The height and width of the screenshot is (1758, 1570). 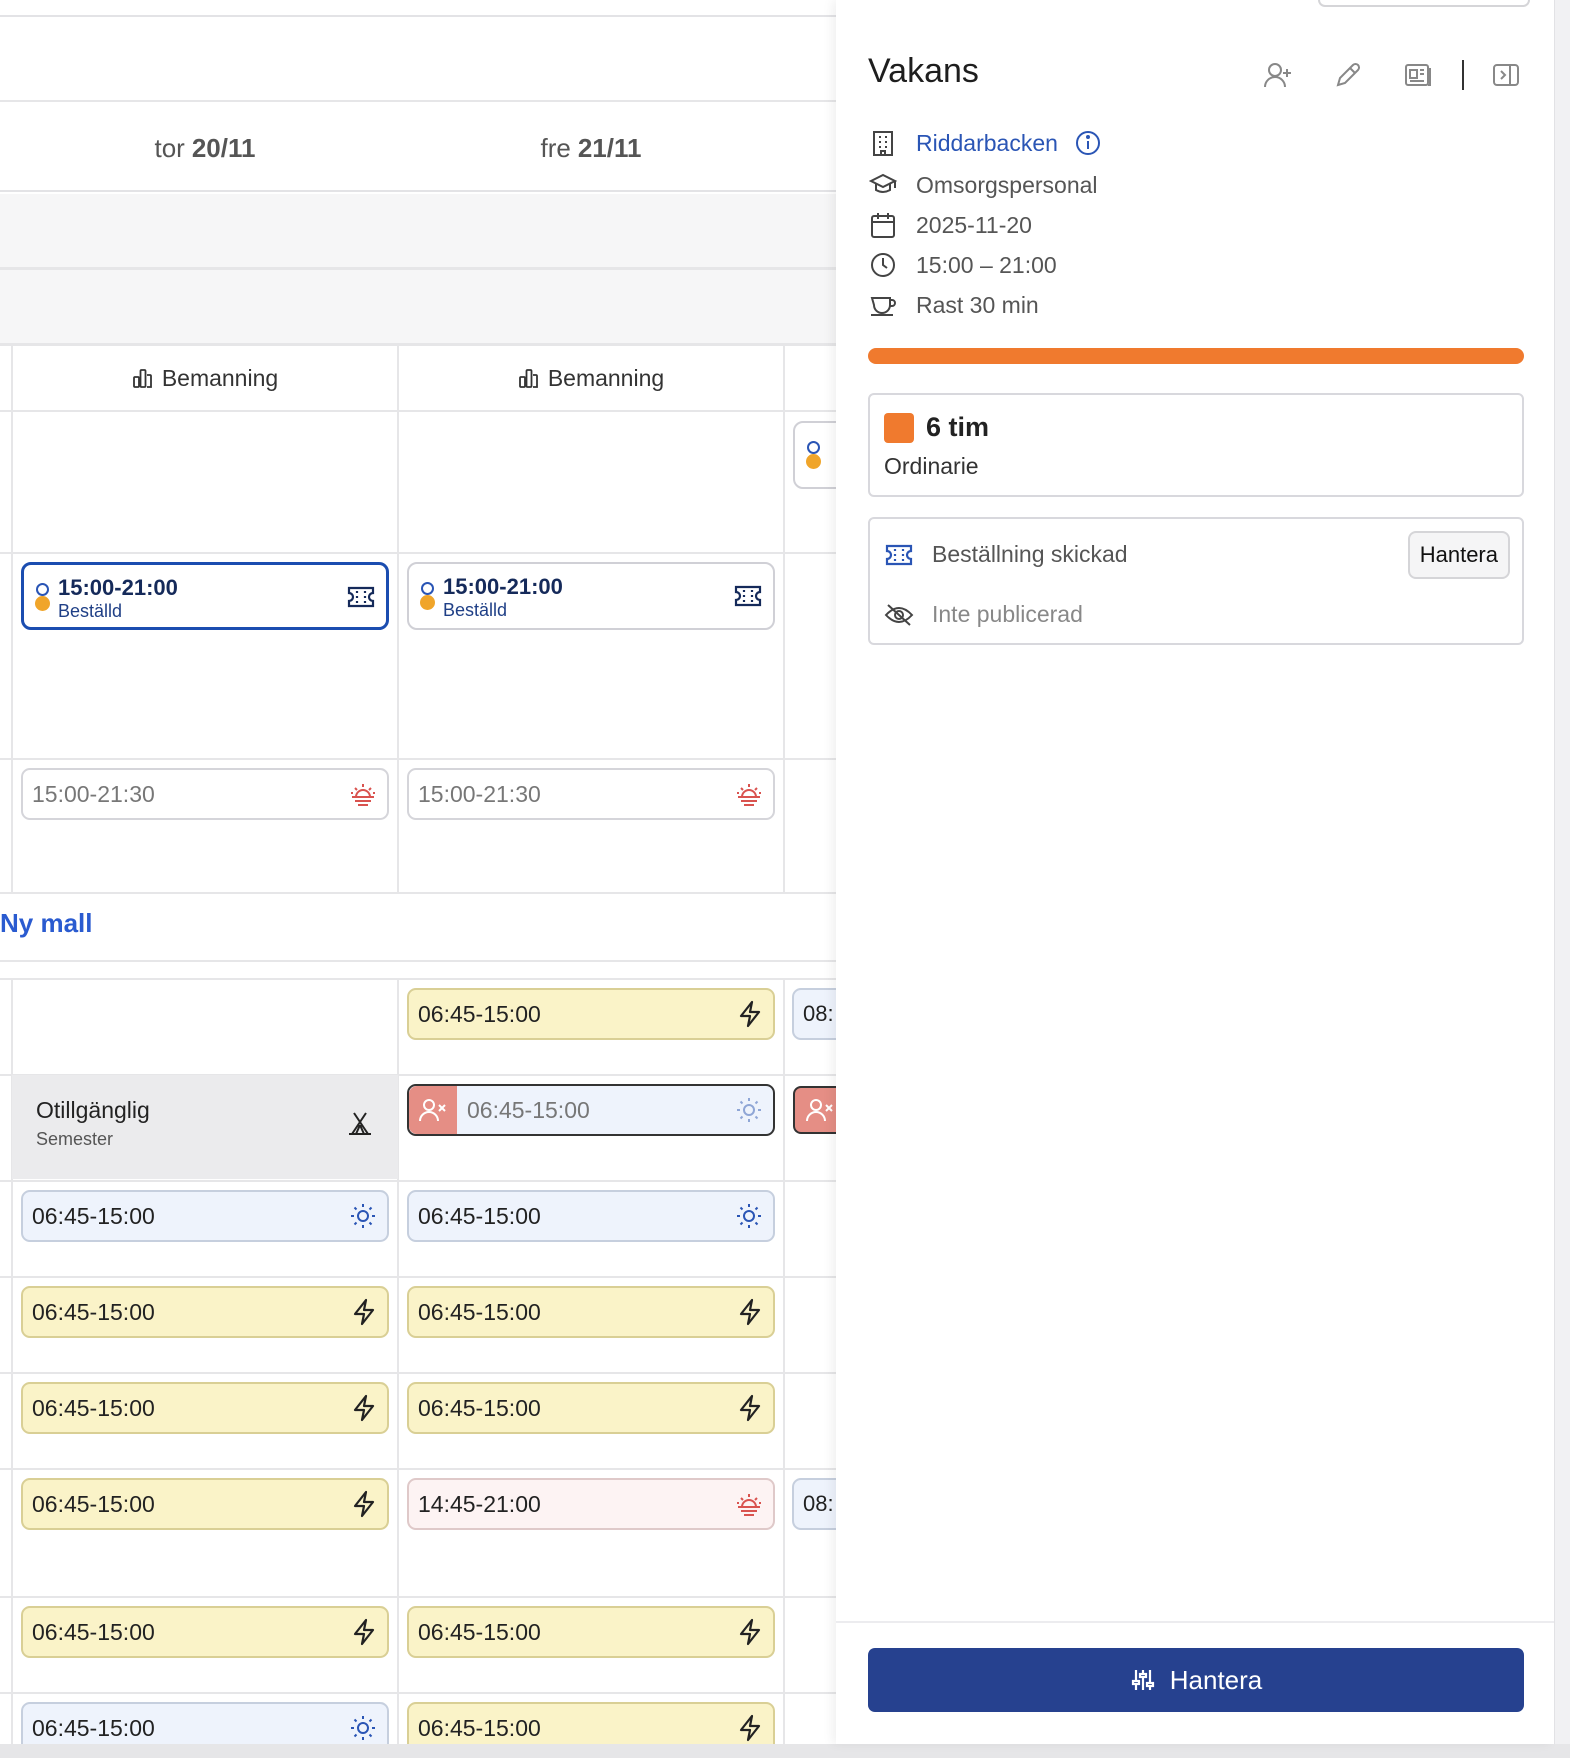 I want to click on assign-person-button, so click(x=1278, y=75).